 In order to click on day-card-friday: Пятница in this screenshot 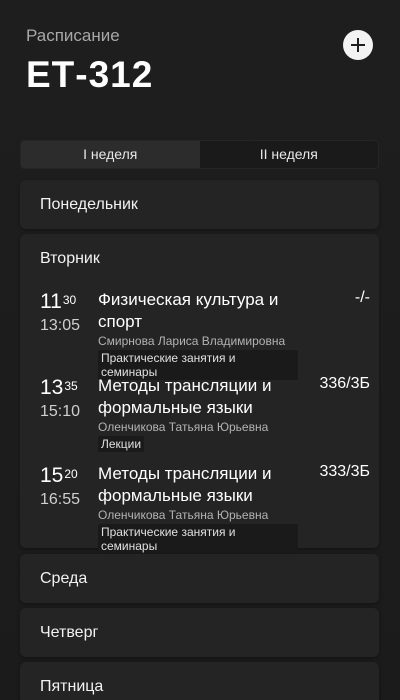, I will do `click(199, 681)`.